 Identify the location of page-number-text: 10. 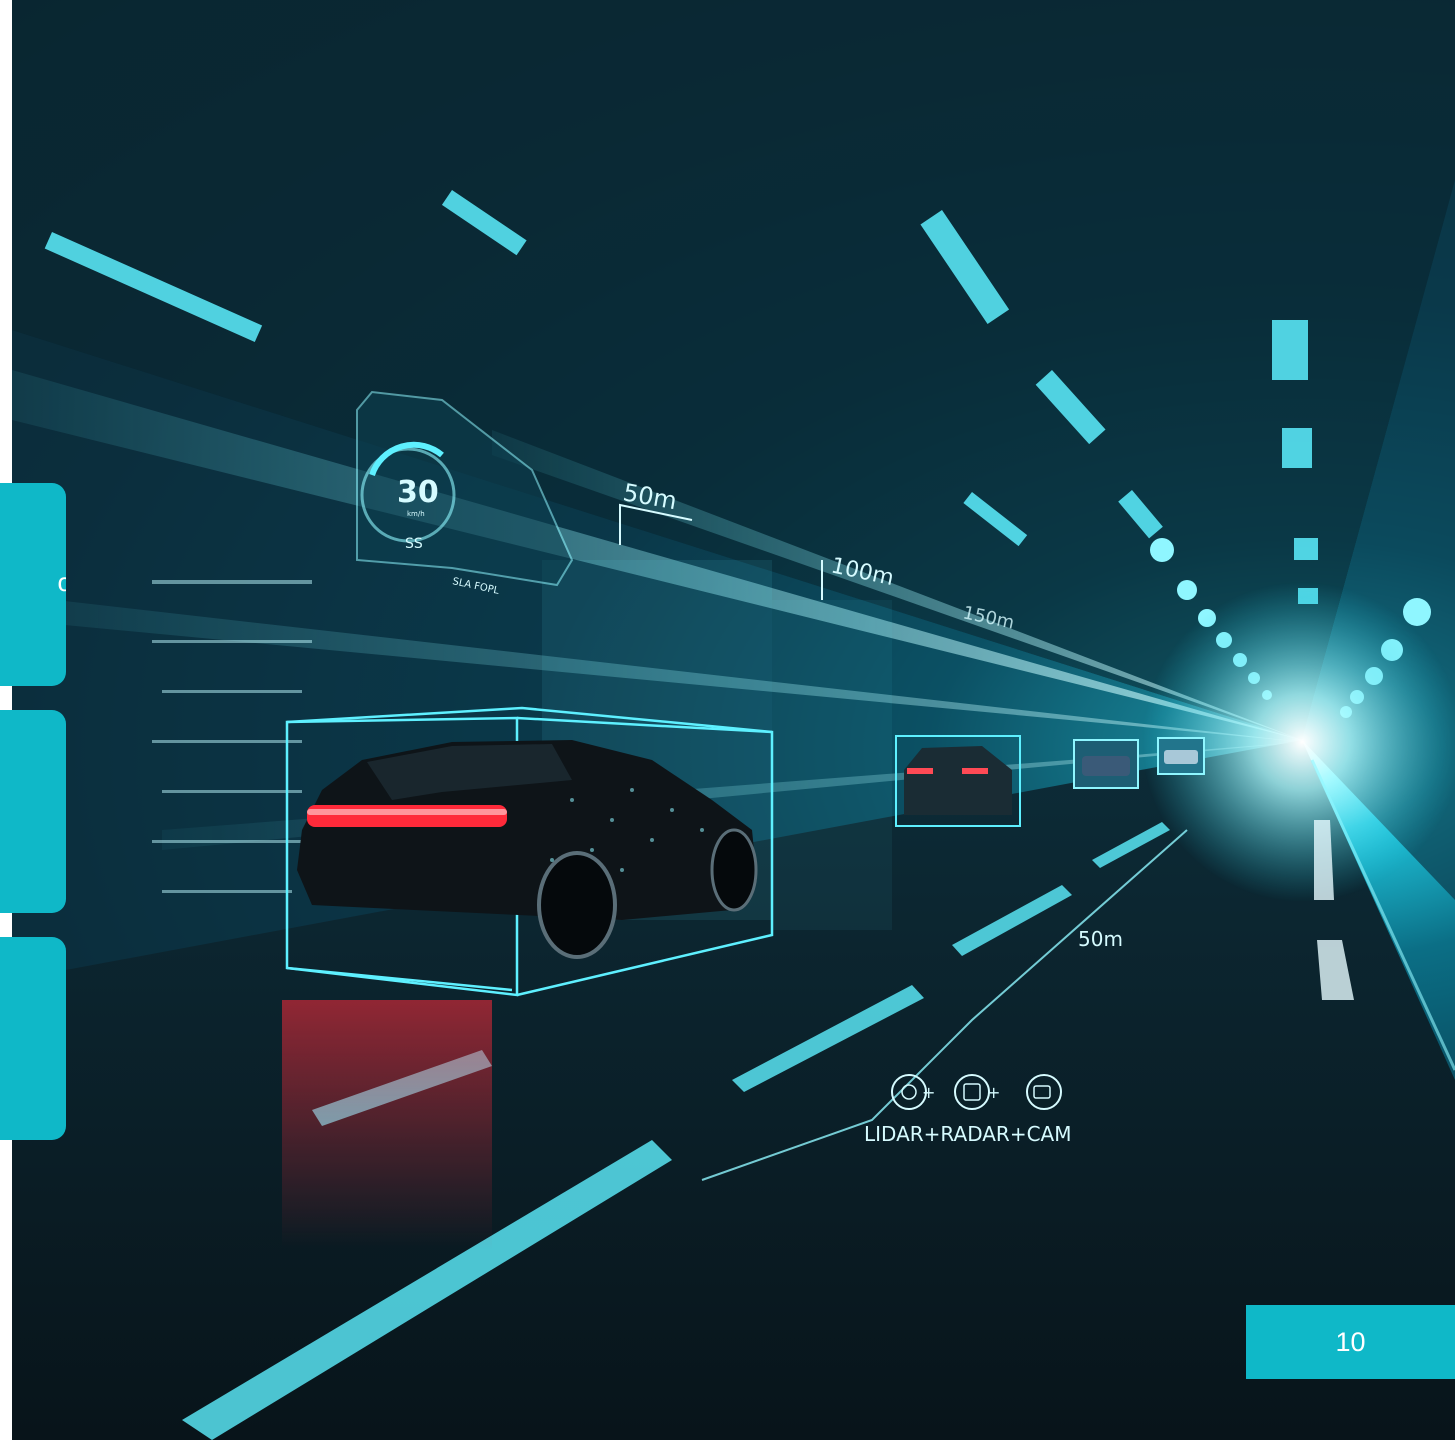
(1350, 1341).